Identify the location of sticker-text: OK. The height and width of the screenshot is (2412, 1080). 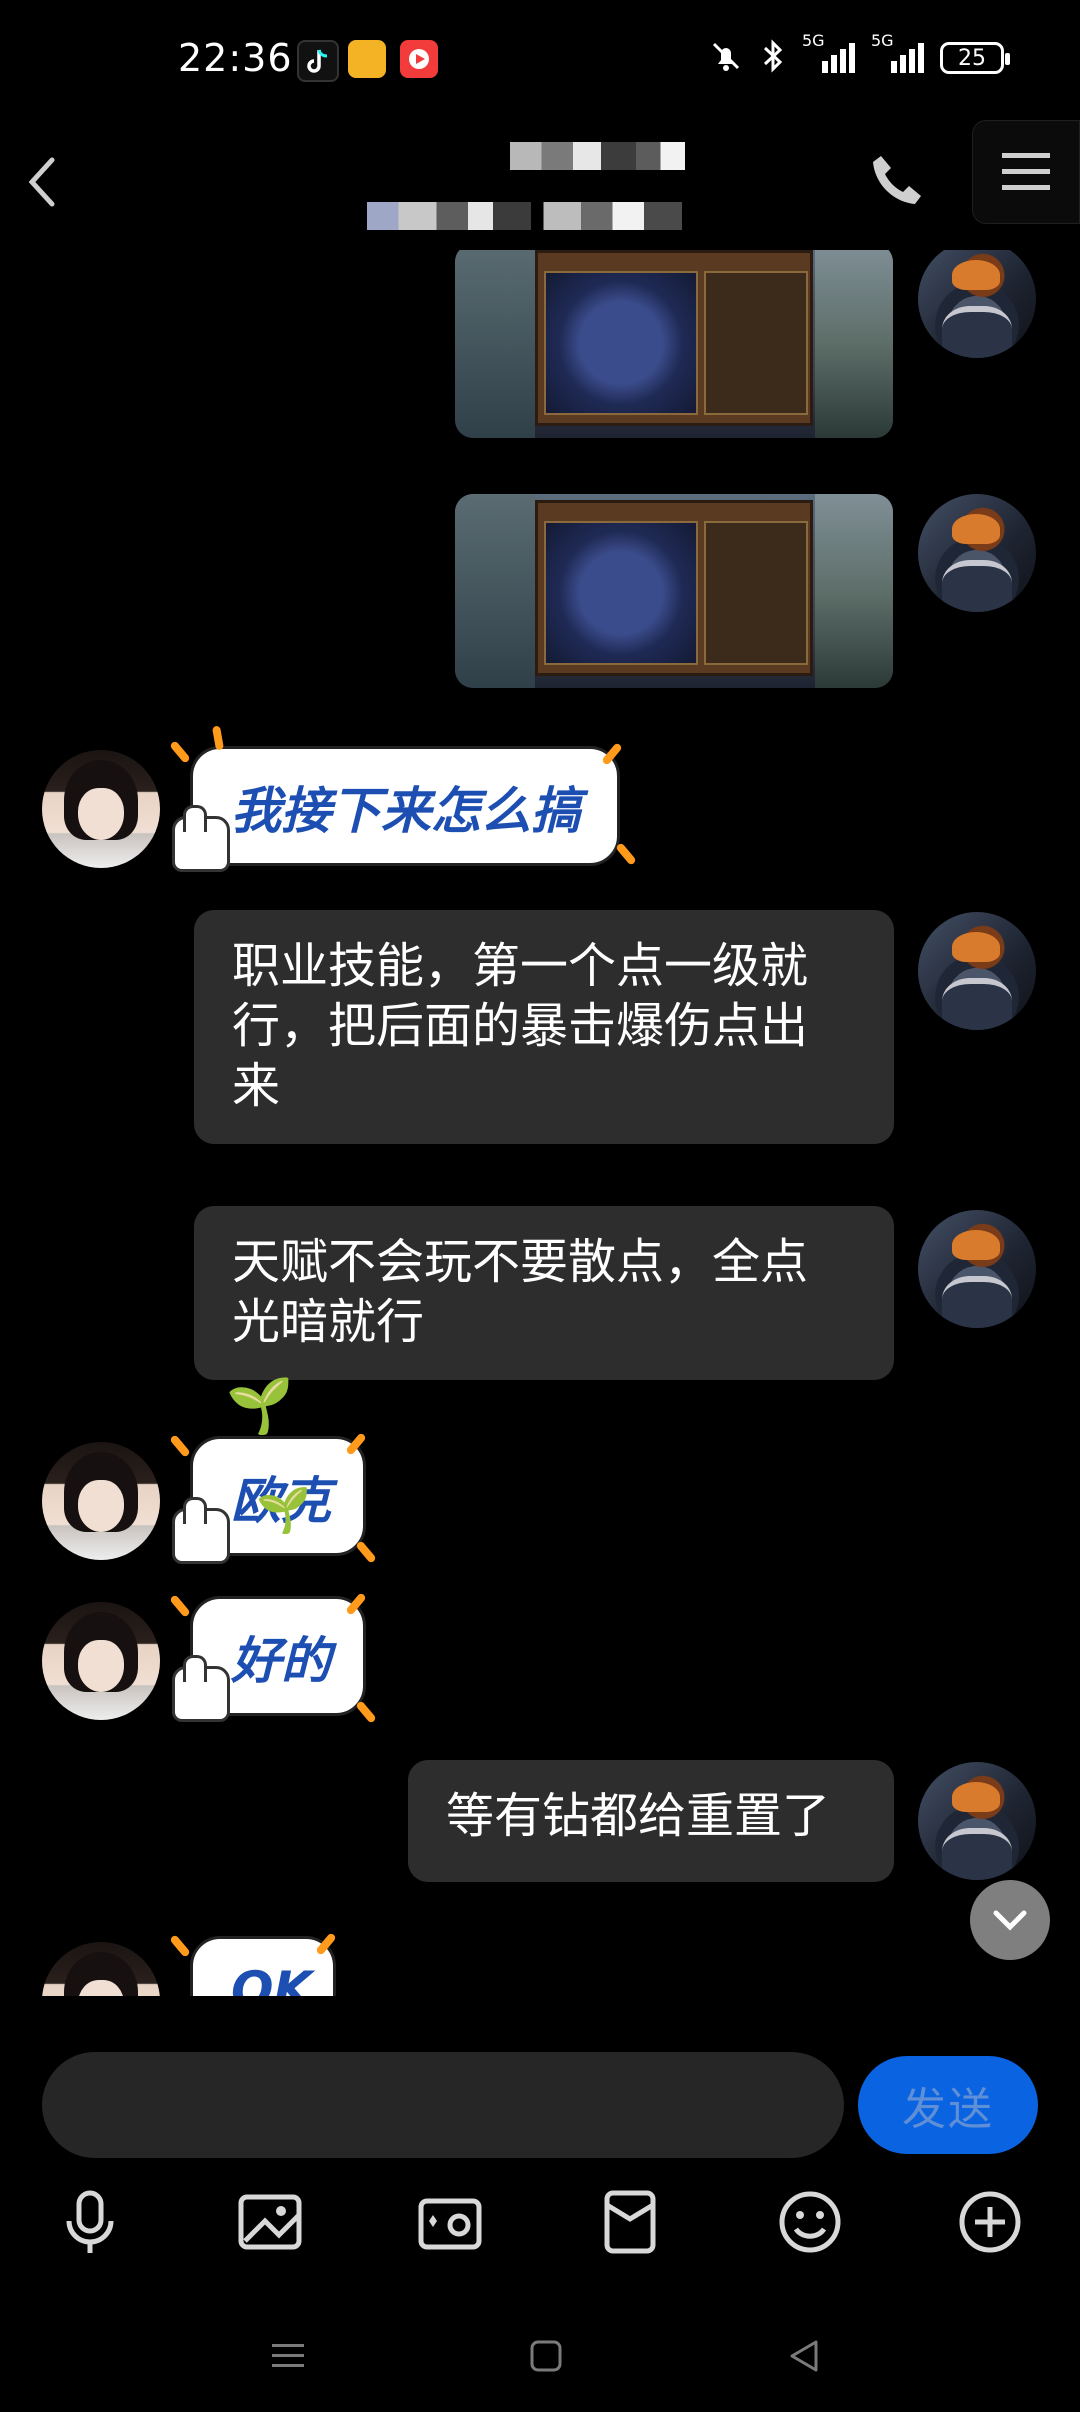
(272, 1978).